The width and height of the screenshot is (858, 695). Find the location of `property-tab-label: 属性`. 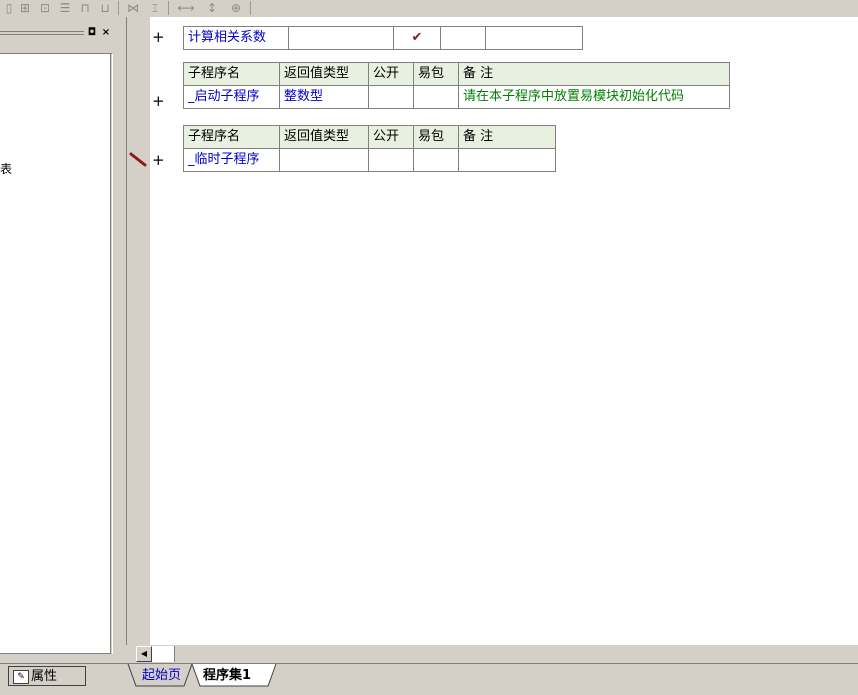

property-tab-label: 属性 is located at coordinates (44, 676).